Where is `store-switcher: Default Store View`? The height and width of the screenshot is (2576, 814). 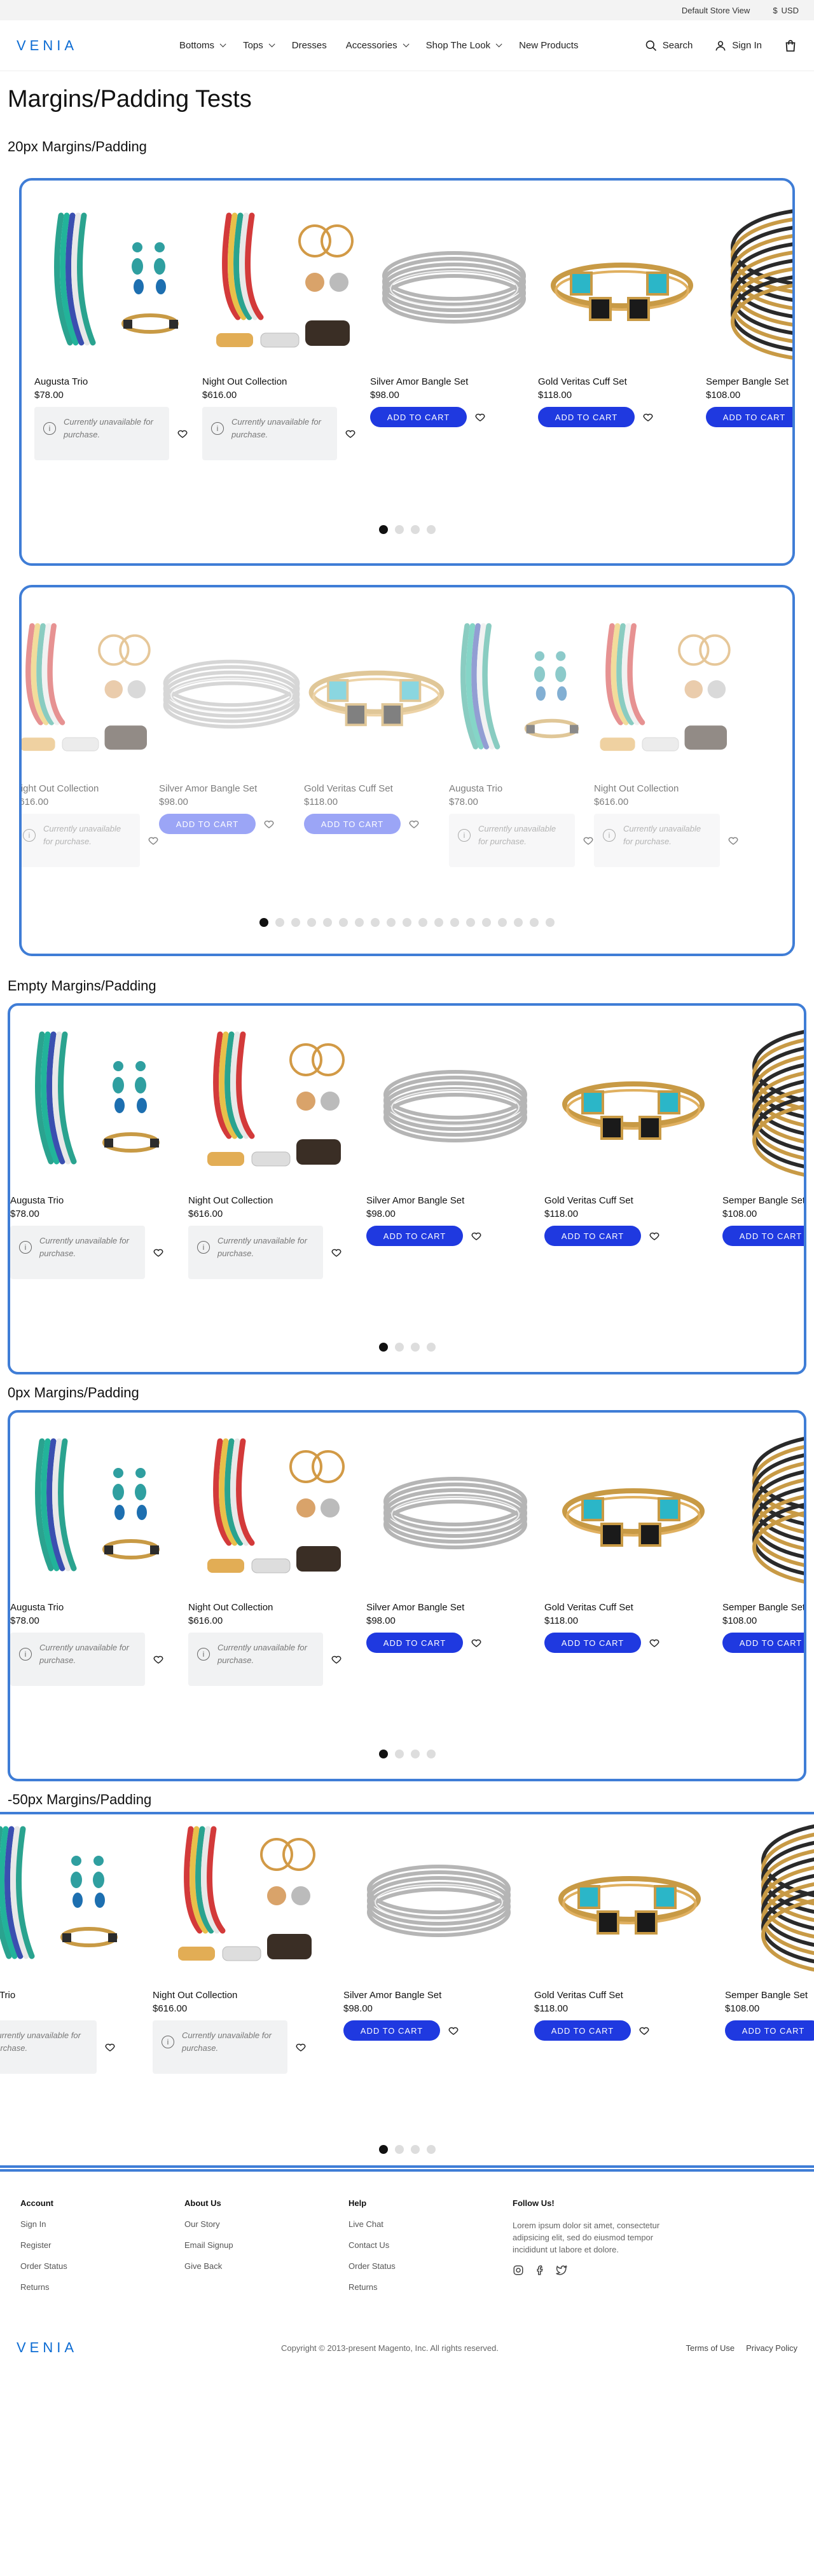 store-switcher: Default Store View is located at coordinates (716, 10).